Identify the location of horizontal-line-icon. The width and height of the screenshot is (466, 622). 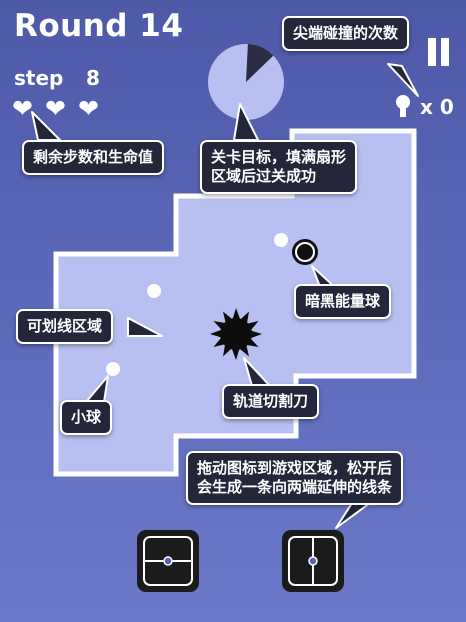
(168, 561).